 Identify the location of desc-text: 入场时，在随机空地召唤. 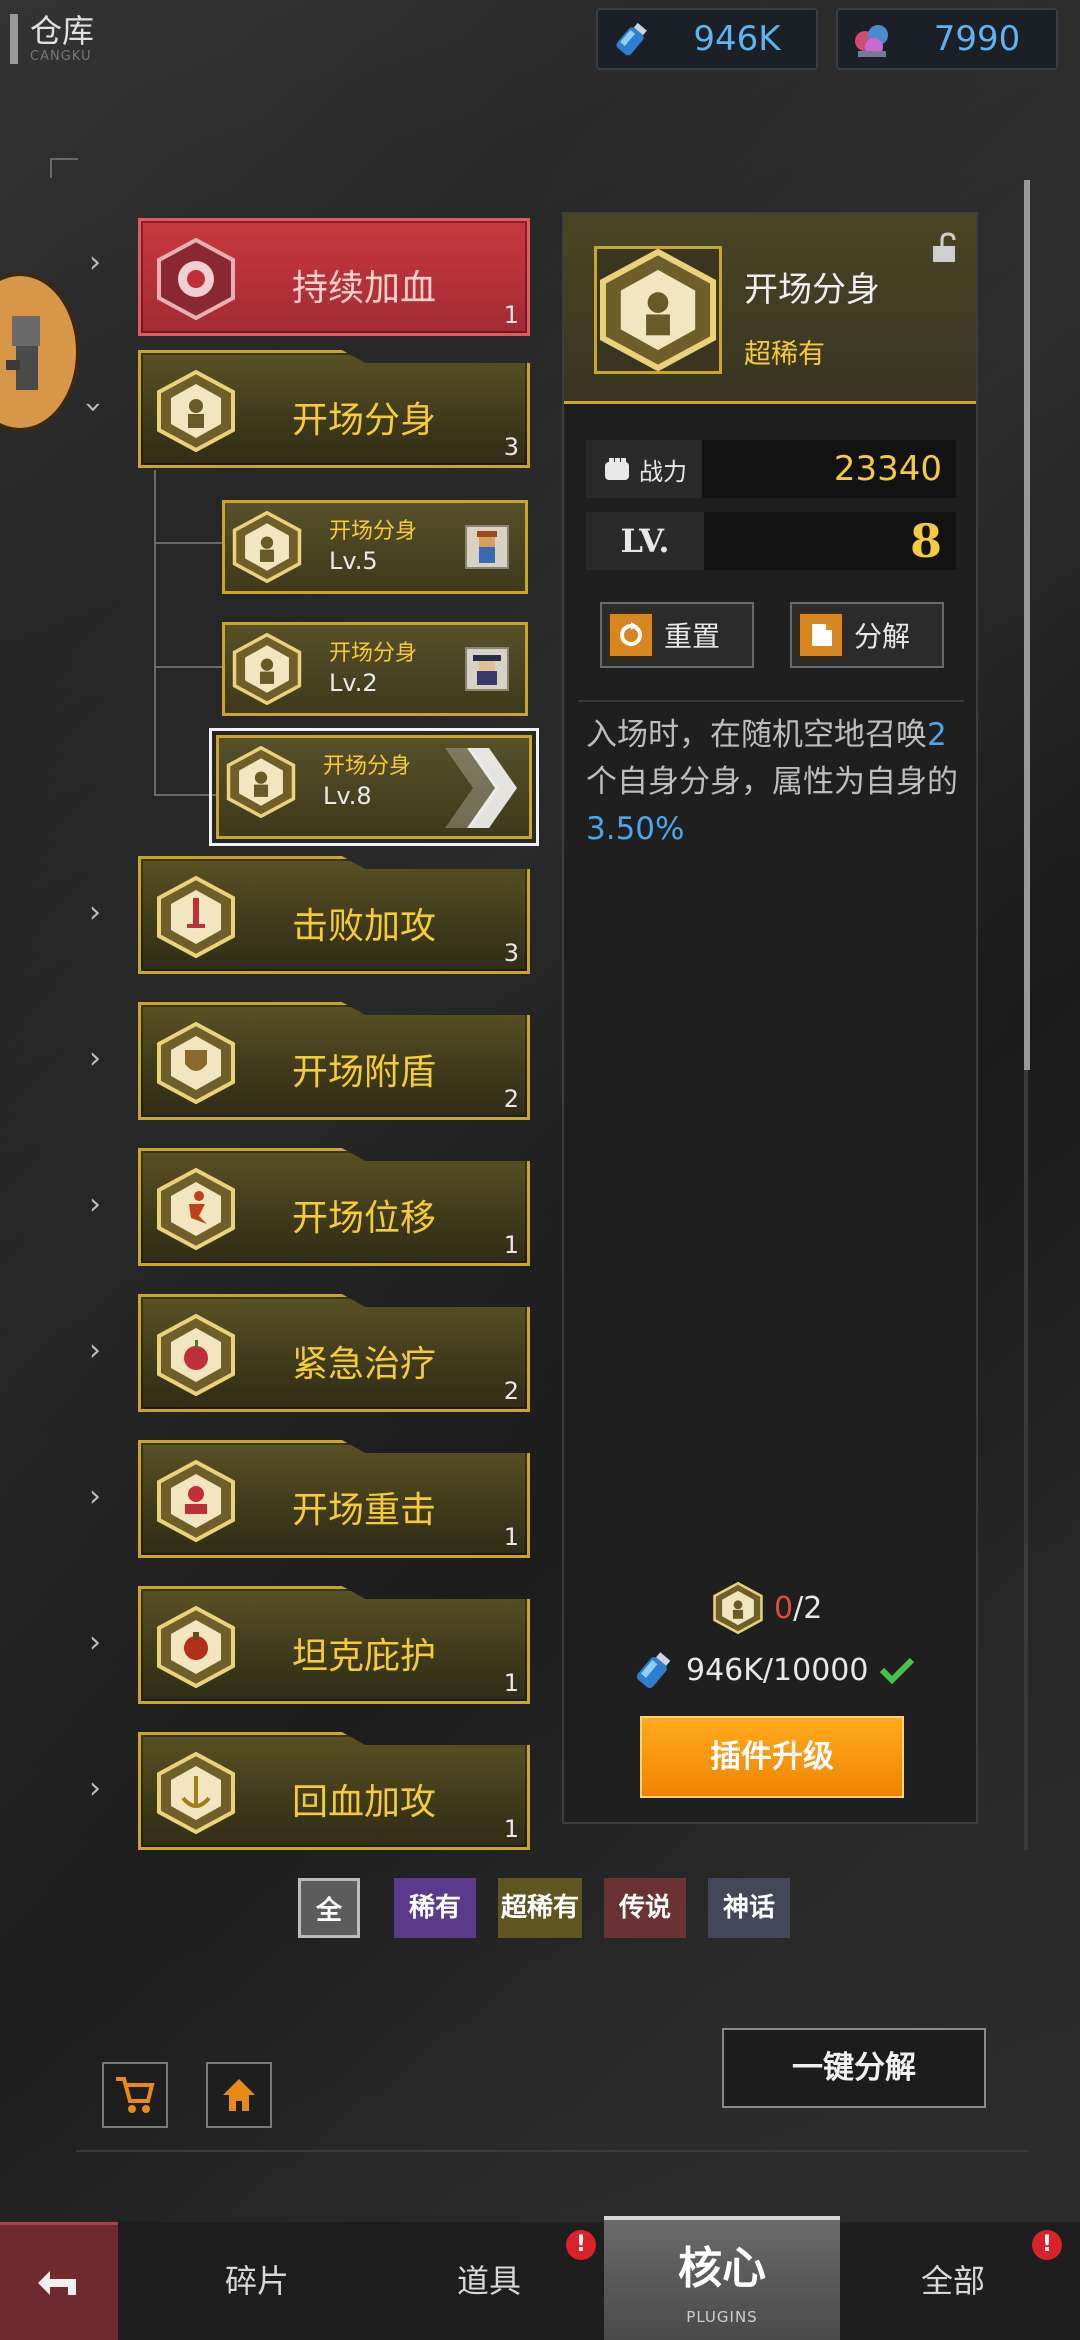
(756, 735).